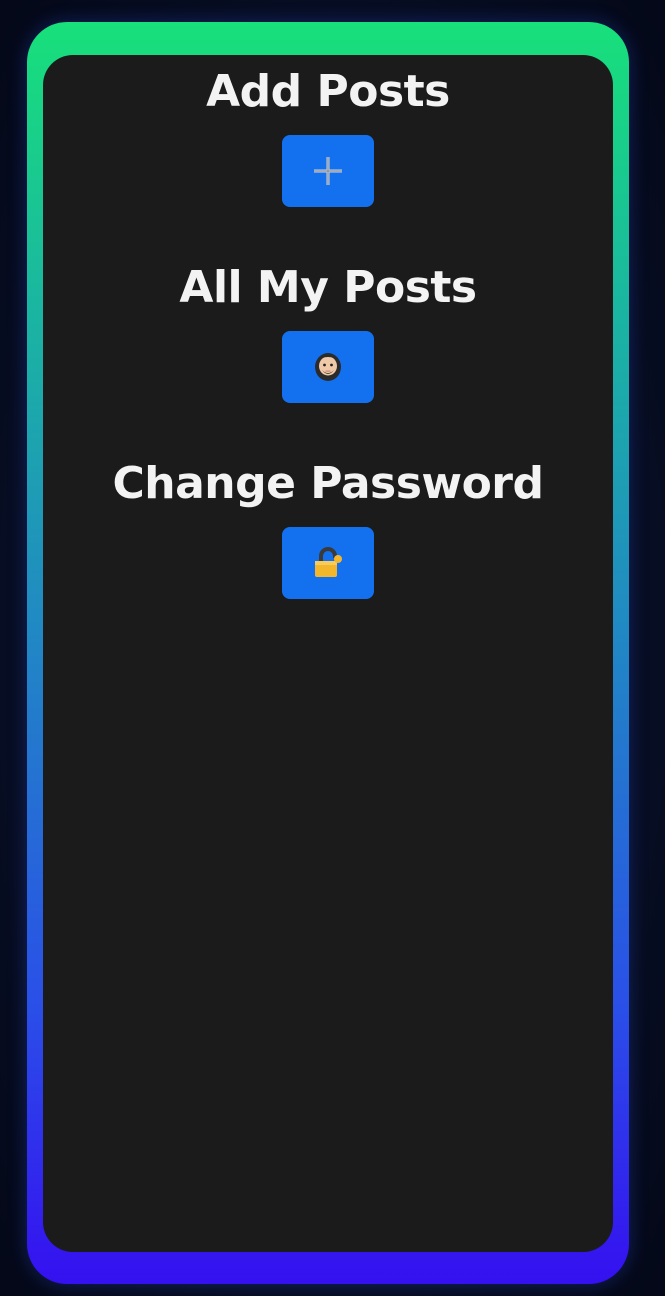  I want to click on all-my-posts-section: All My Posts, so click(328, 331).